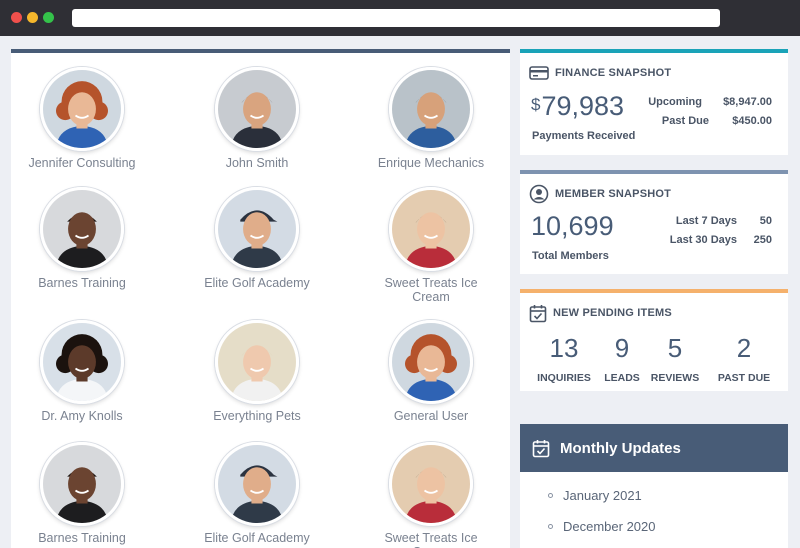 This screenshot has height=548, width=800. Describe the element at coordinates (564, 378) in the screenshot. I see `inquiries-label: INQUIRIES` at that location.